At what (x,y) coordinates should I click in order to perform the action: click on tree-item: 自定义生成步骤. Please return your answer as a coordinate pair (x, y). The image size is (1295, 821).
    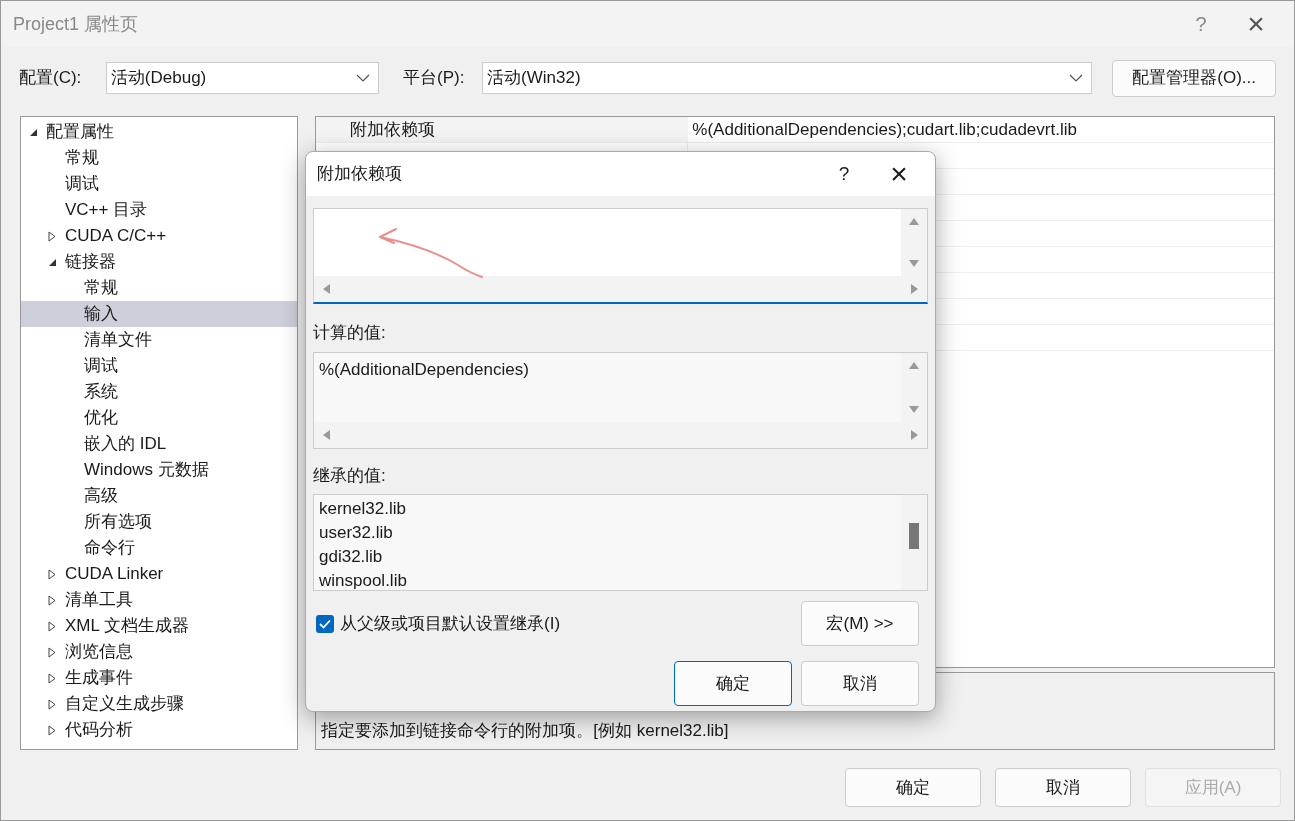
    Looking at the image, I should click on (159, 704).